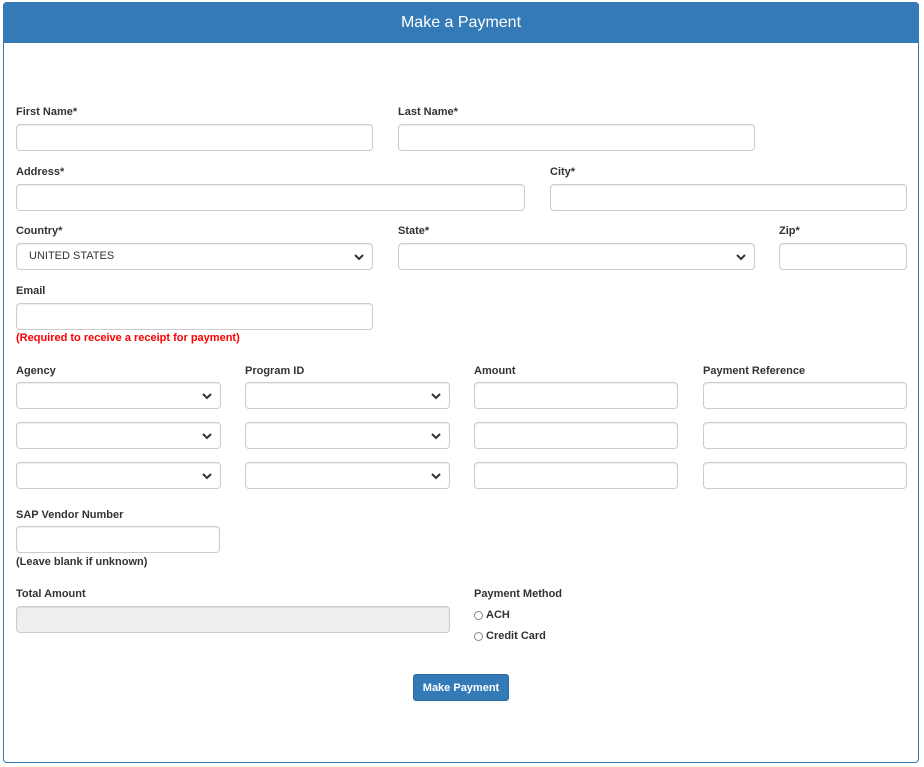 The image size is (924, 767). What do you see at coordinates (516, 636) in the screenshot?
I see `radio-label-credit-card: Credit Card` at bounding box center [516, 636].